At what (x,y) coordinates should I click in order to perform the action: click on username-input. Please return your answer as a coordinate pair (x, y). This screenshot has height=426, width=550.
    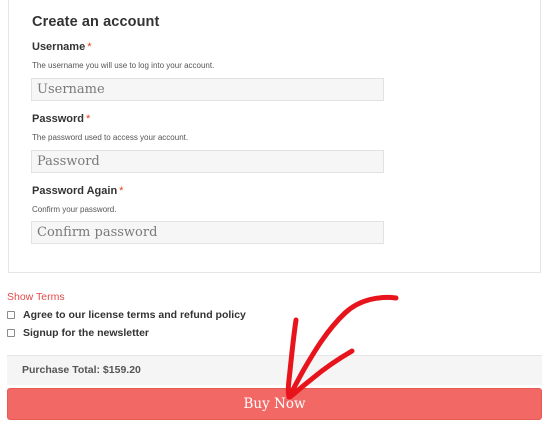
    Looking at the image, I should click on (207, 89).